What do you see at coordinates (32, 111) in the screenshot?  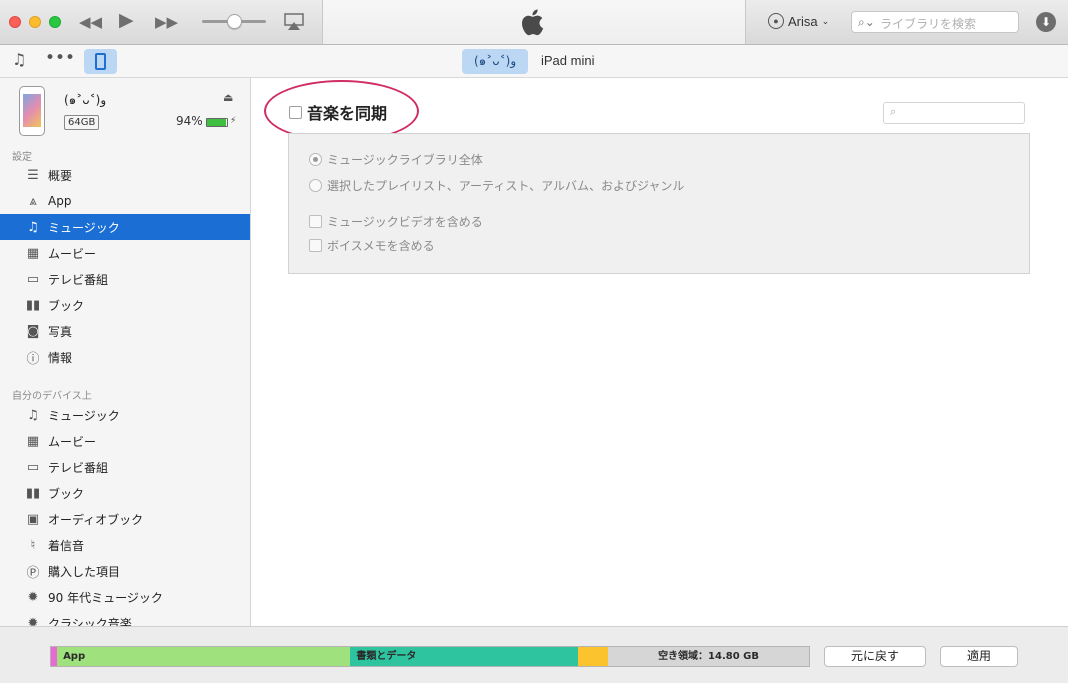 I see `device-thumbnail` at bounding box center [32, 111].